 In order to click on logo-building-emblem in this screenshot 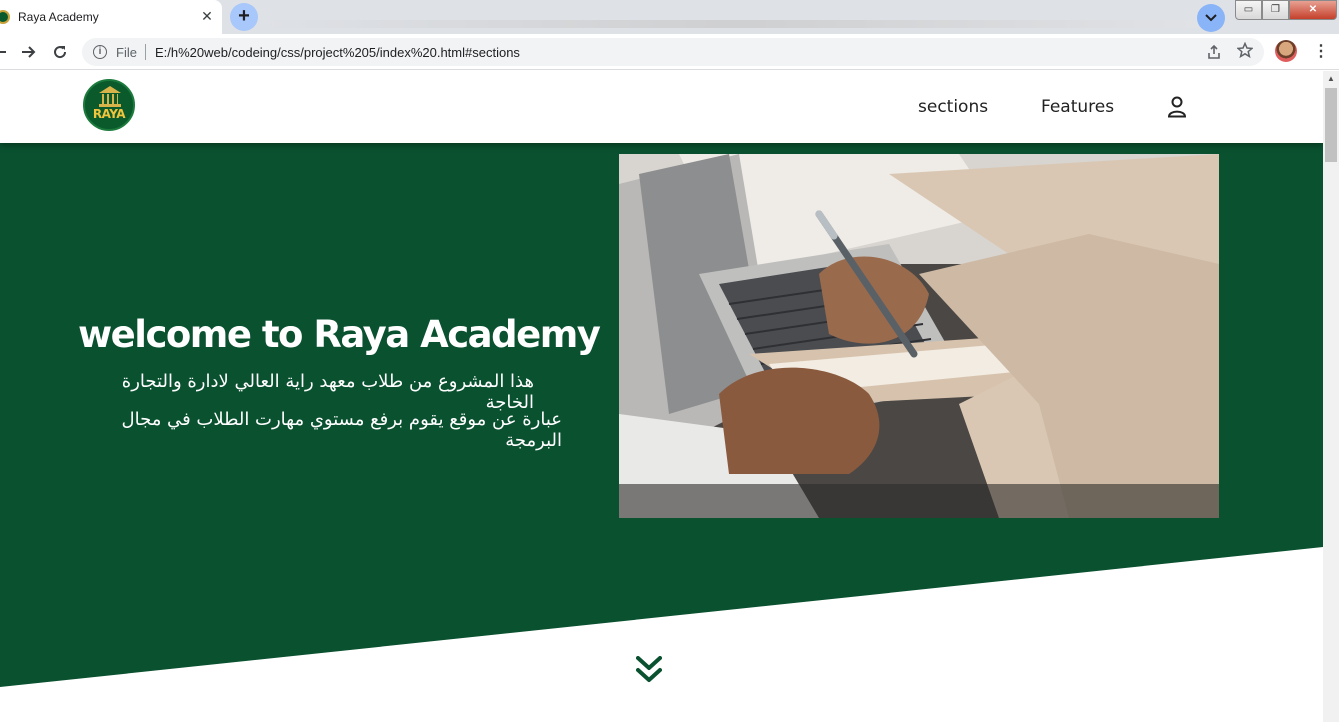, I will do `click(110, 96)`.